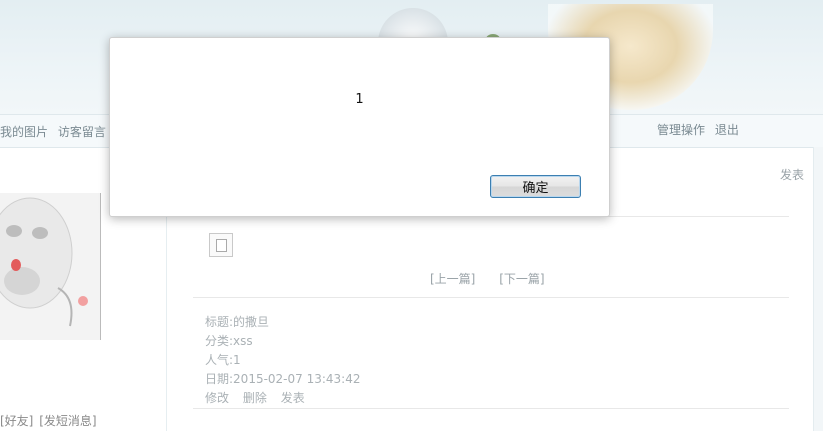 The height and width of the screenshot is (431, 823). Describe the element at coordinates (535, 186) in the screenshot. I see `ok-button: 确定` at that location.